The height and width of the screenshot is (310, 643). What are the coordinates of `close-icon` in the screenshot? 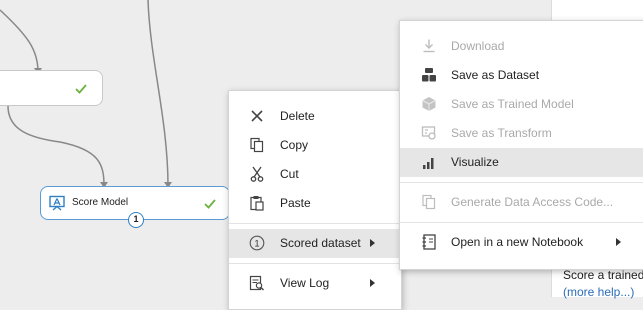 It's located at (257, 116).